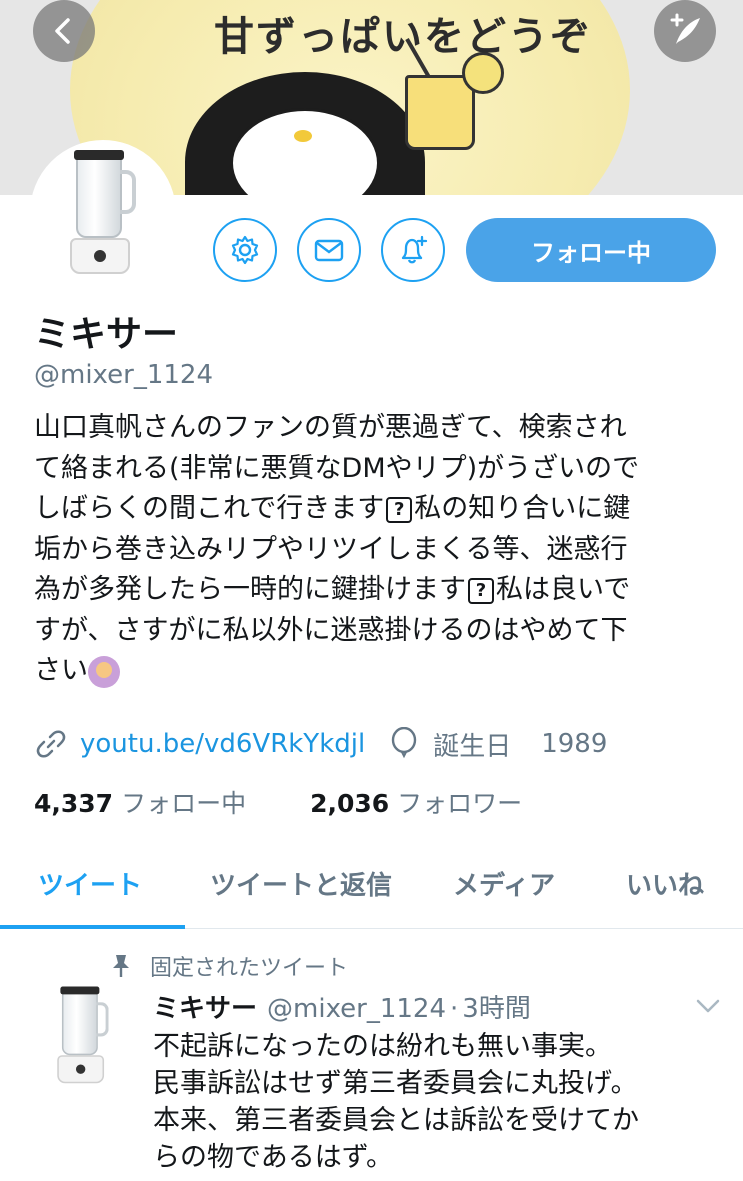 The height and width of the screenshot is (1181, 743). I want to click on bio-line: 山口真帆さんのファンの質が悪過ぎて、検索され, so click(330, 427).